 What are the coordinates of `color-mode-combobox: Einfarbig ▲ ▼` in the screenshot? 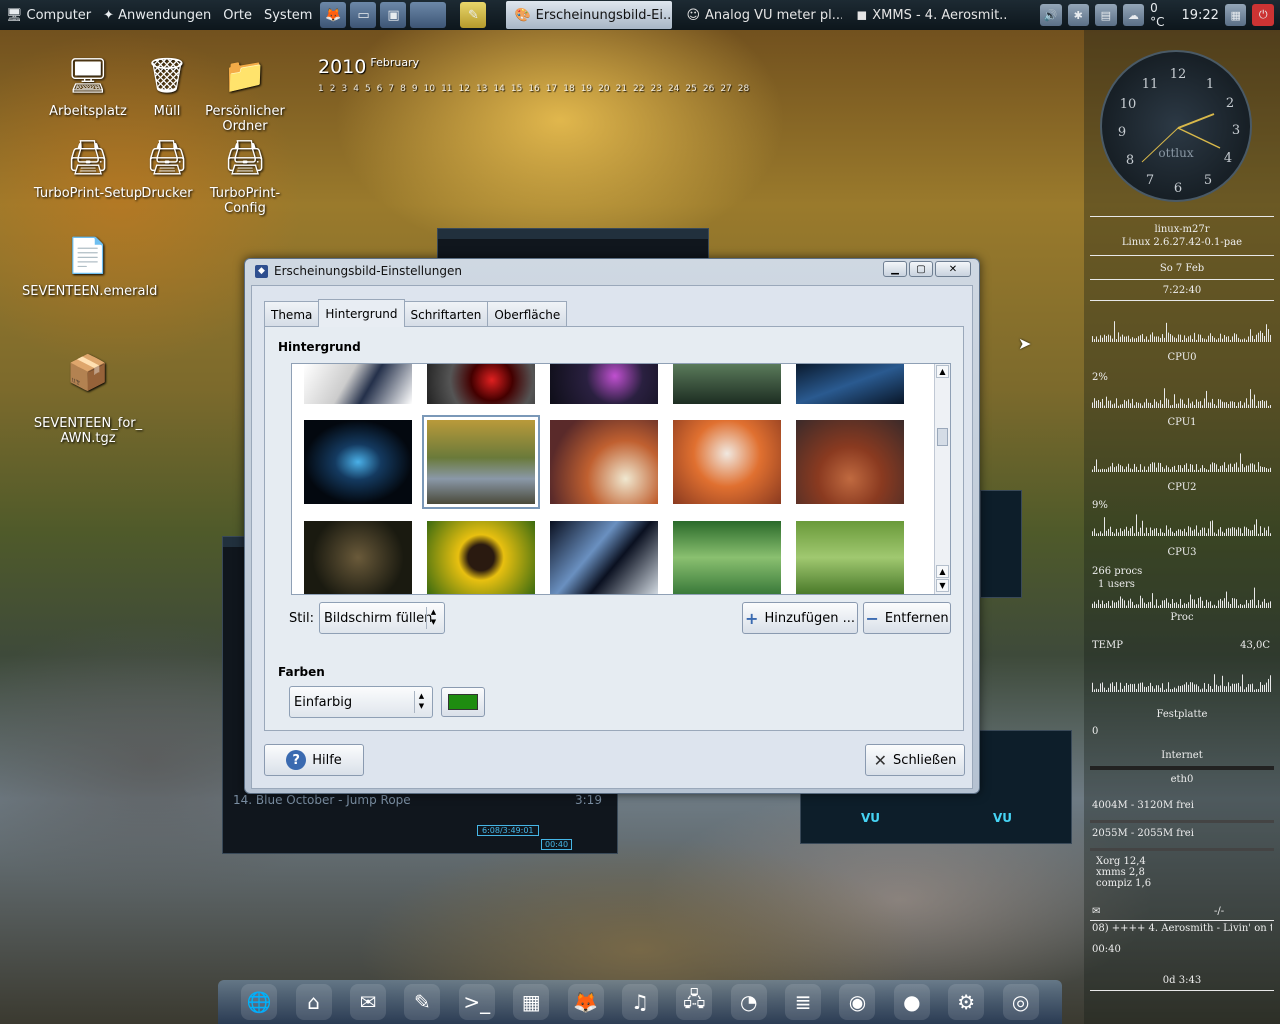 It's located at (361, 702).